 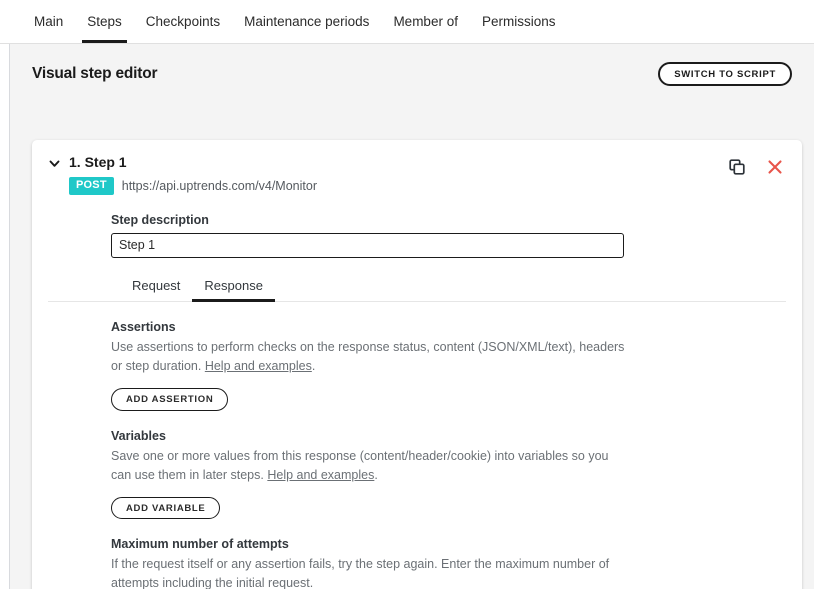 What do you see at coordinates (313, 365) in the screenshot?
I see `assertions-description-suffix: .` at bounding box center [313, 365].